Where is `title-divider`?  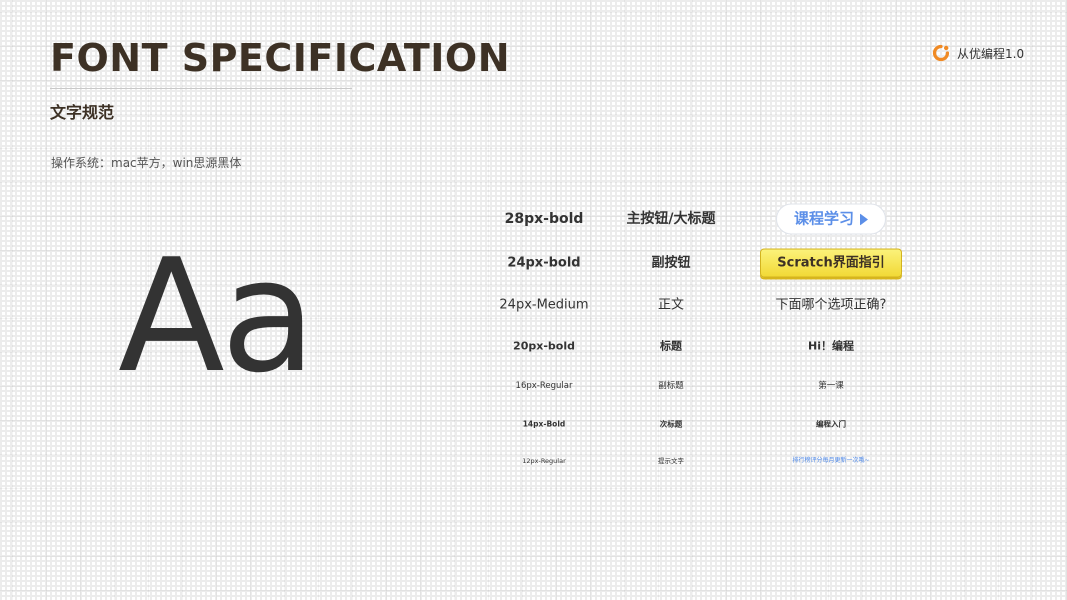 title-divider is located at coordinates (201, 88).